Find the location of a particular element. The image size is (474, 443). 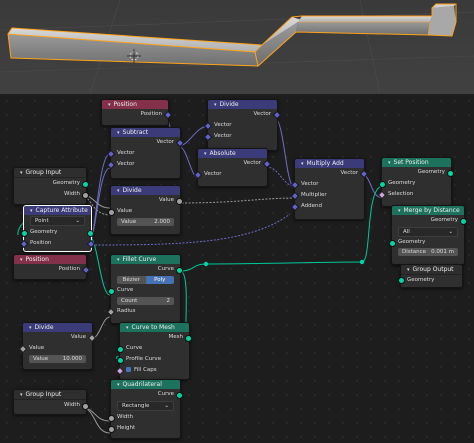

subtract-header: ▾ Subtract is located at coordinates (145, 132).